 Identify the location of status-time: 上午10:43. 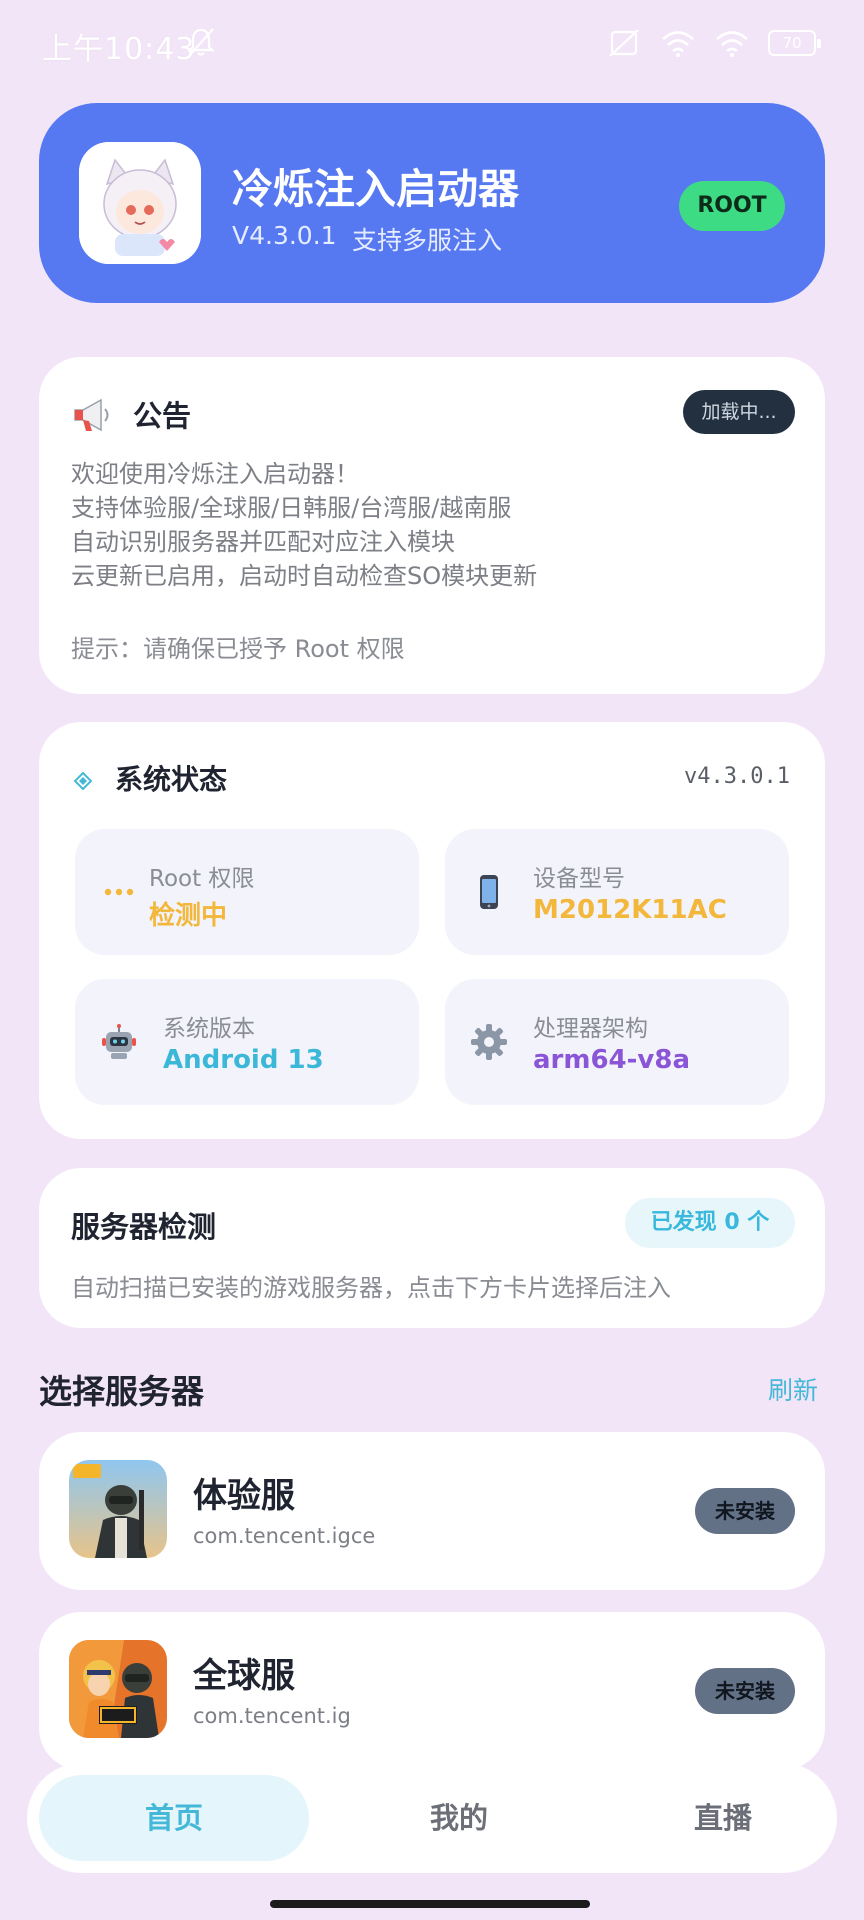
(119, 49).